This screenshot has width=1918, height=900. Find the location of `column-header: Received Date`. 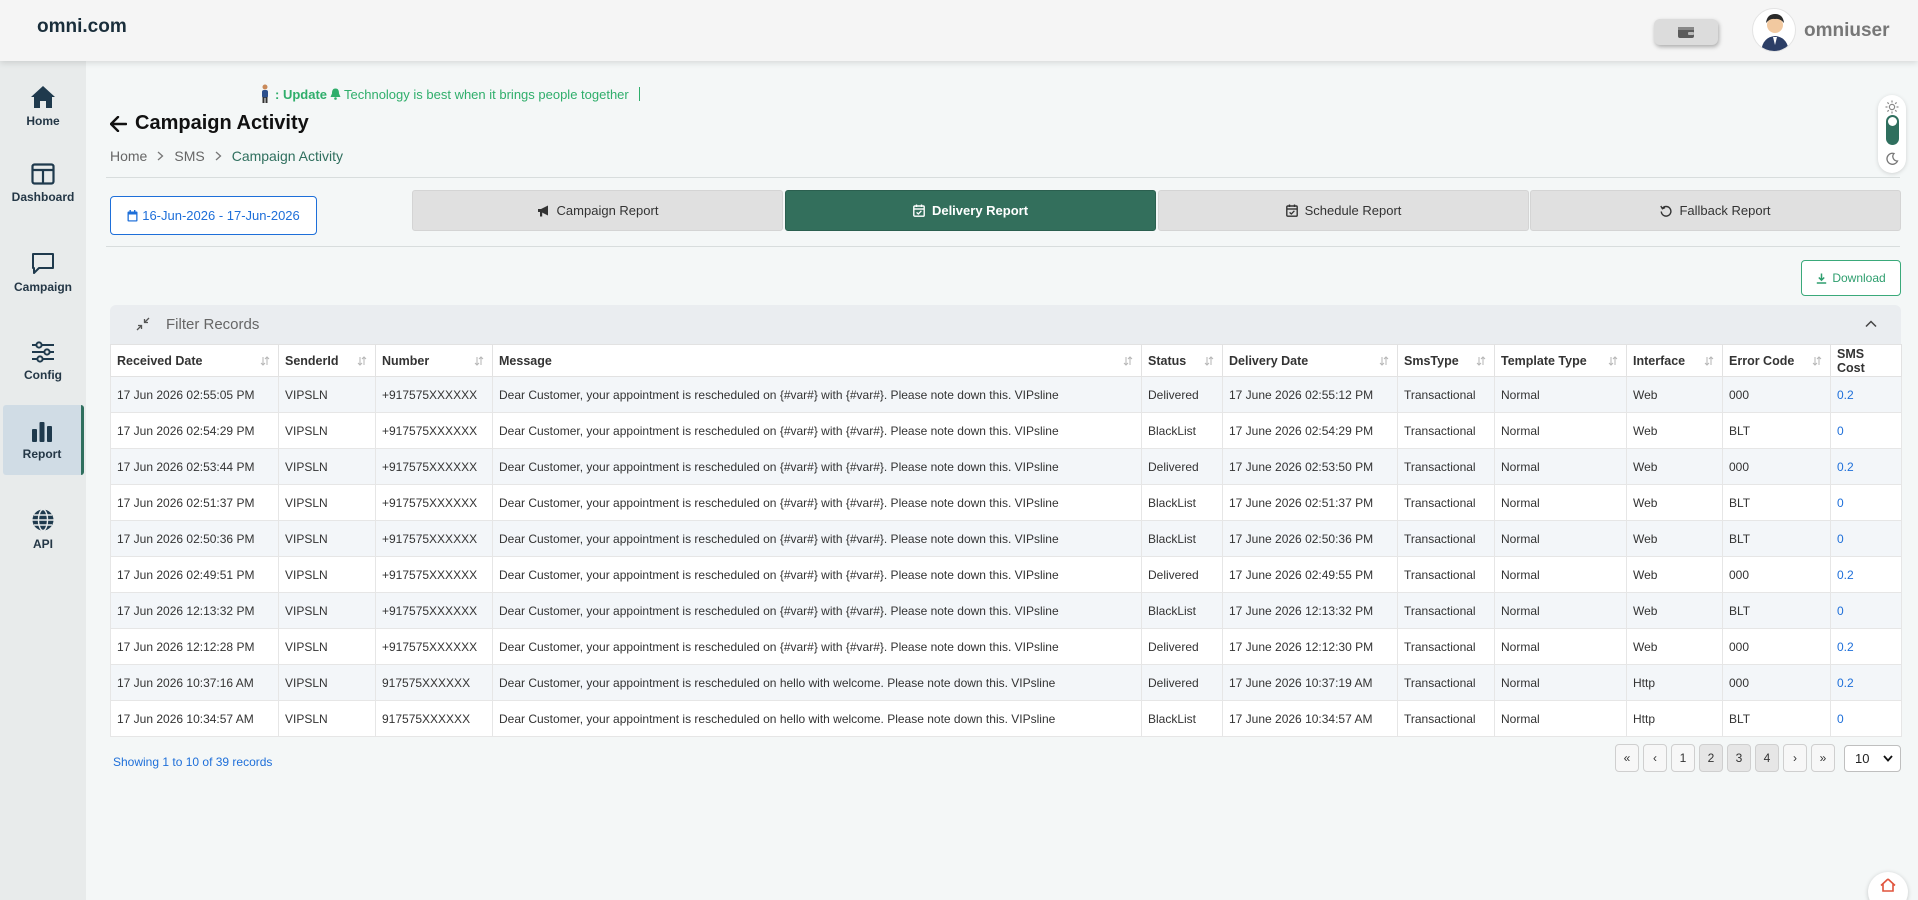

column-header: Received Date is located at coordinates (194, 360).